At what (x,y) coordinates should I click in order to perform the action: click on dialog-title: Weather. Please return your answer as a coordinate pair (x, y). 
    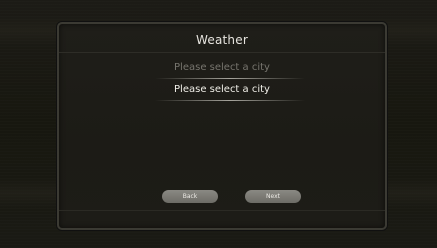
    Looking at the image, I should click on (222, 40).